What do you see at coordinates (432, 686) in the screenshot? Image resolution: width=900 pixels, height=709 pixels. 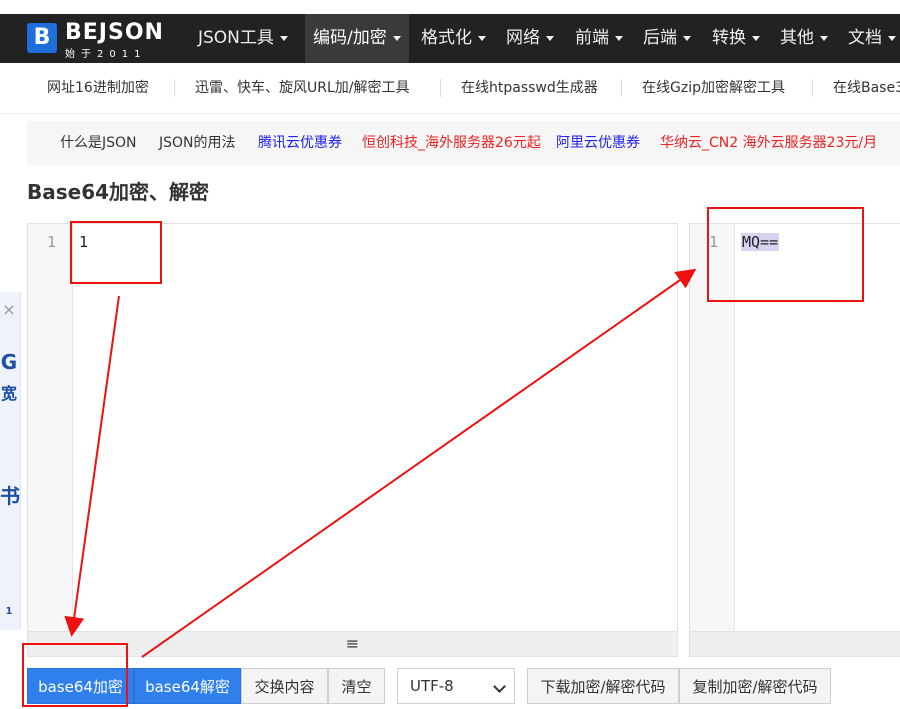 I see `charset-selected-value: UTF-8` at bounding box center [432, 686].